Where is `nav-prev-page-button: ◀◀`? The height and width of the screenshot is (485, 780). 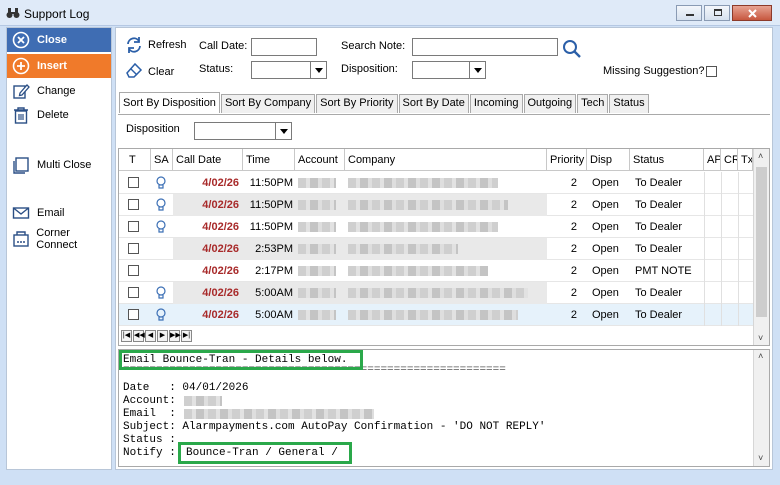 nav-prev-page-button: ◀◀ is located at coordinates (139, 336).